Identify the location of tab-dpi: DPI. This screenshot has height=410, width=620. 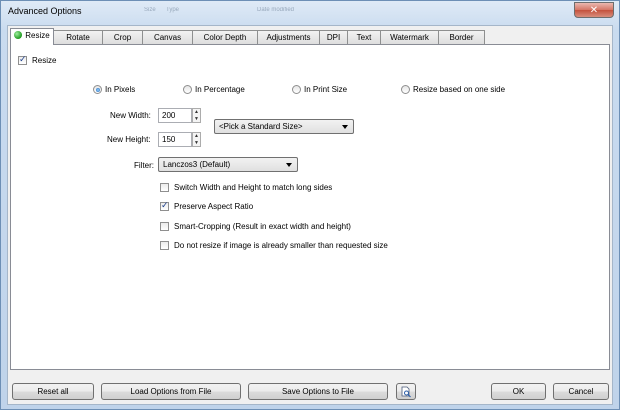
(333, 37).